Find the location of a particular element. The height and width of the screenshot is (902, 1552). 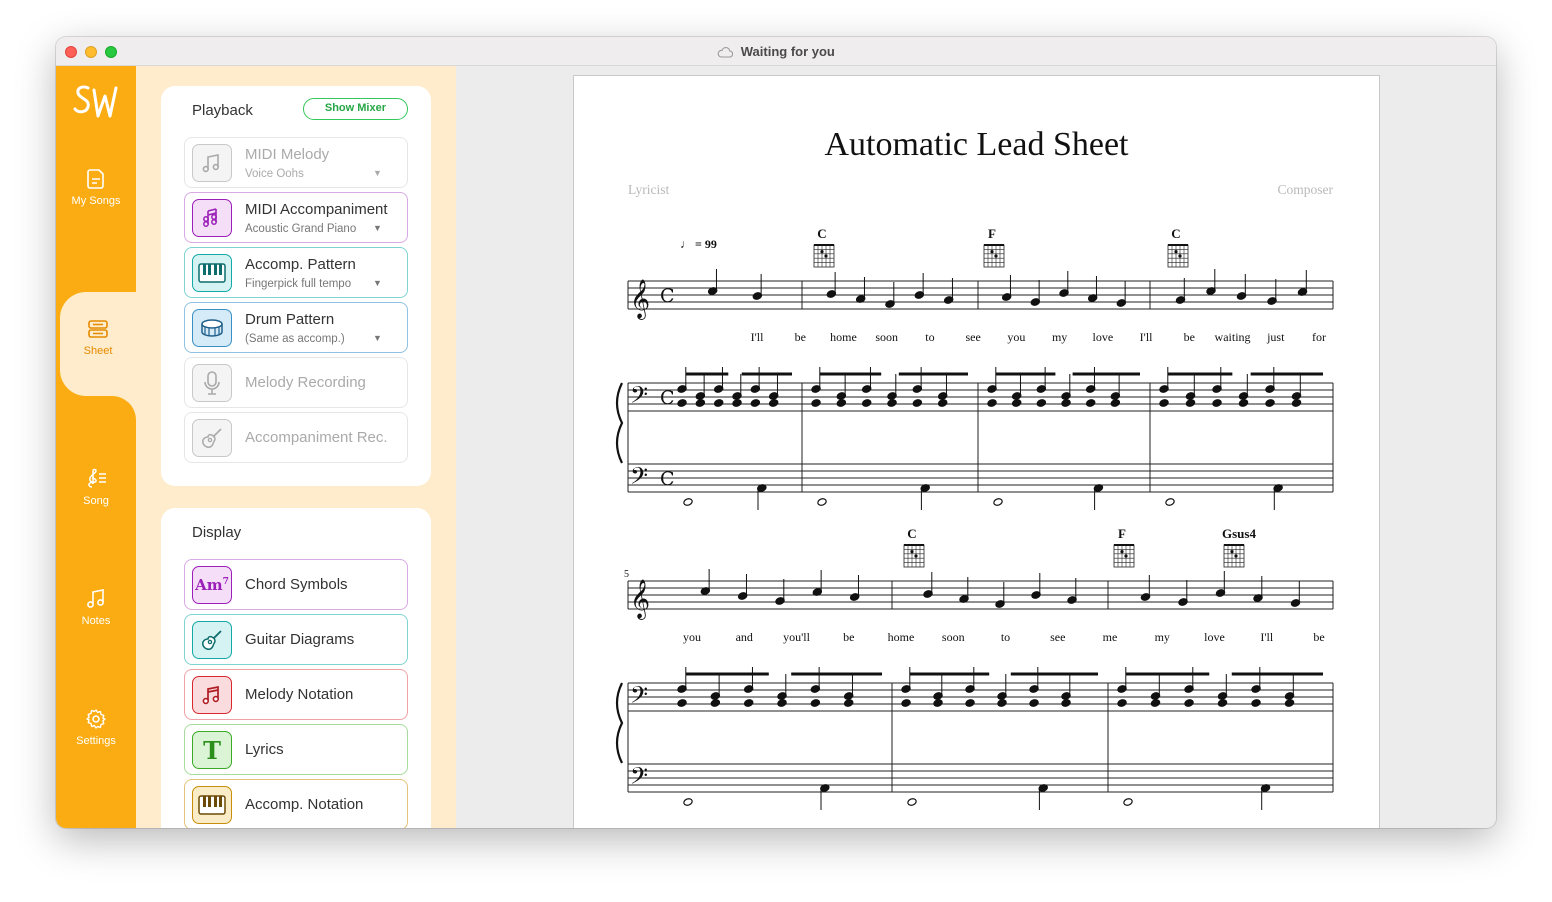

measure-number: 5 is located at coordinates (626, 574).